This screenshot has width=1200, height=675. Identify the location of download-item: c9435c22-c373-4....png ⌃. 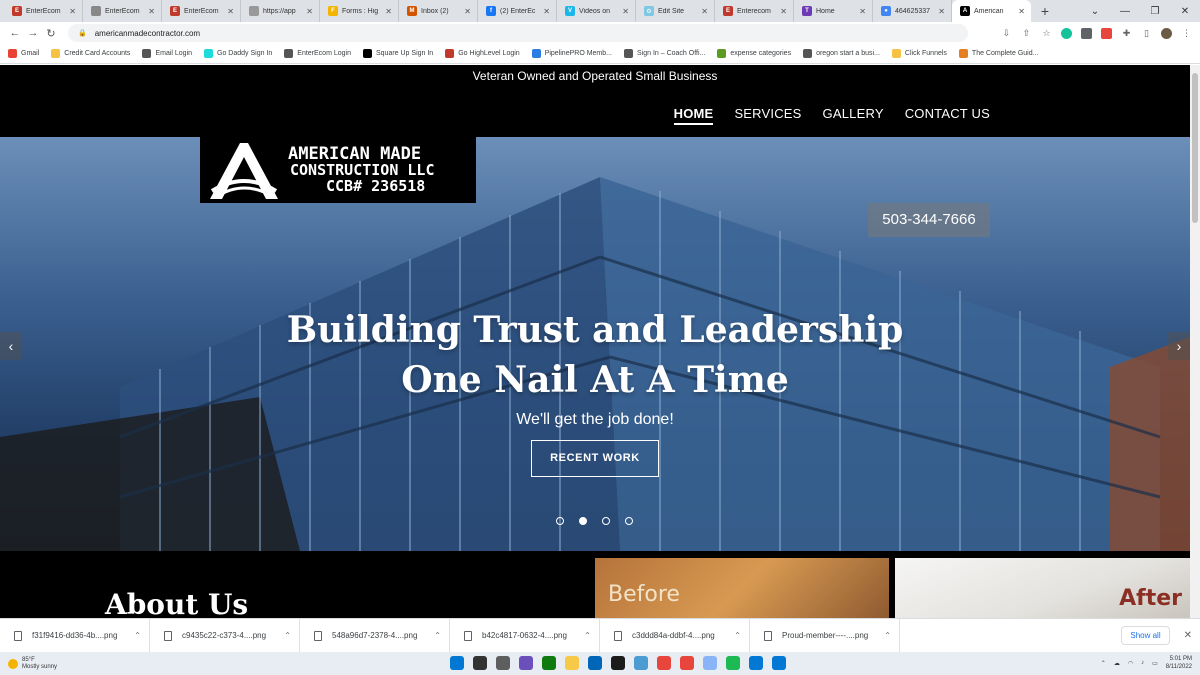
(225, 635).